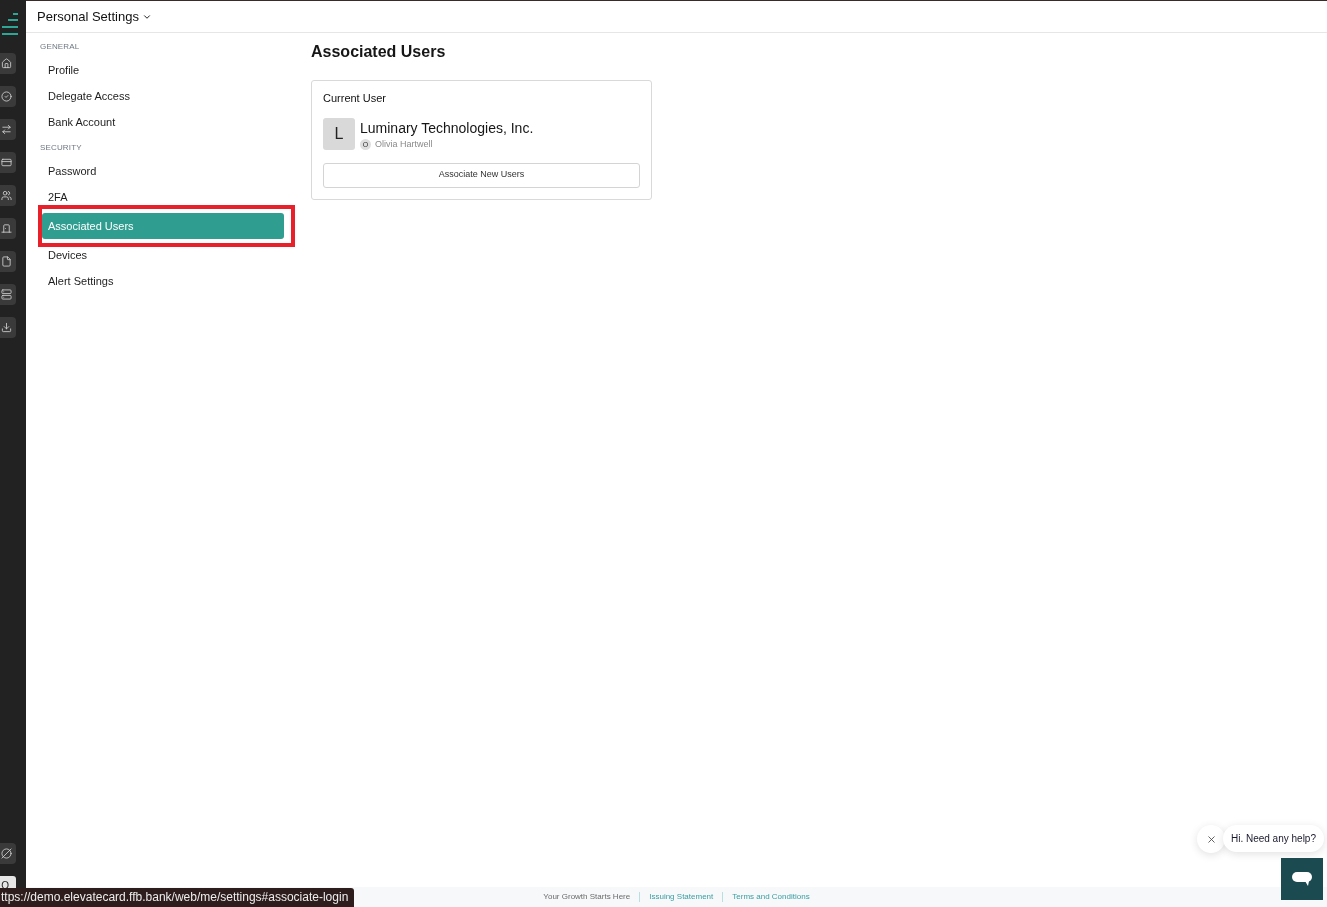 Image resolution: width=1327 pixels, height=907 pixels. I want to click on users-icon, so click(6, 195).